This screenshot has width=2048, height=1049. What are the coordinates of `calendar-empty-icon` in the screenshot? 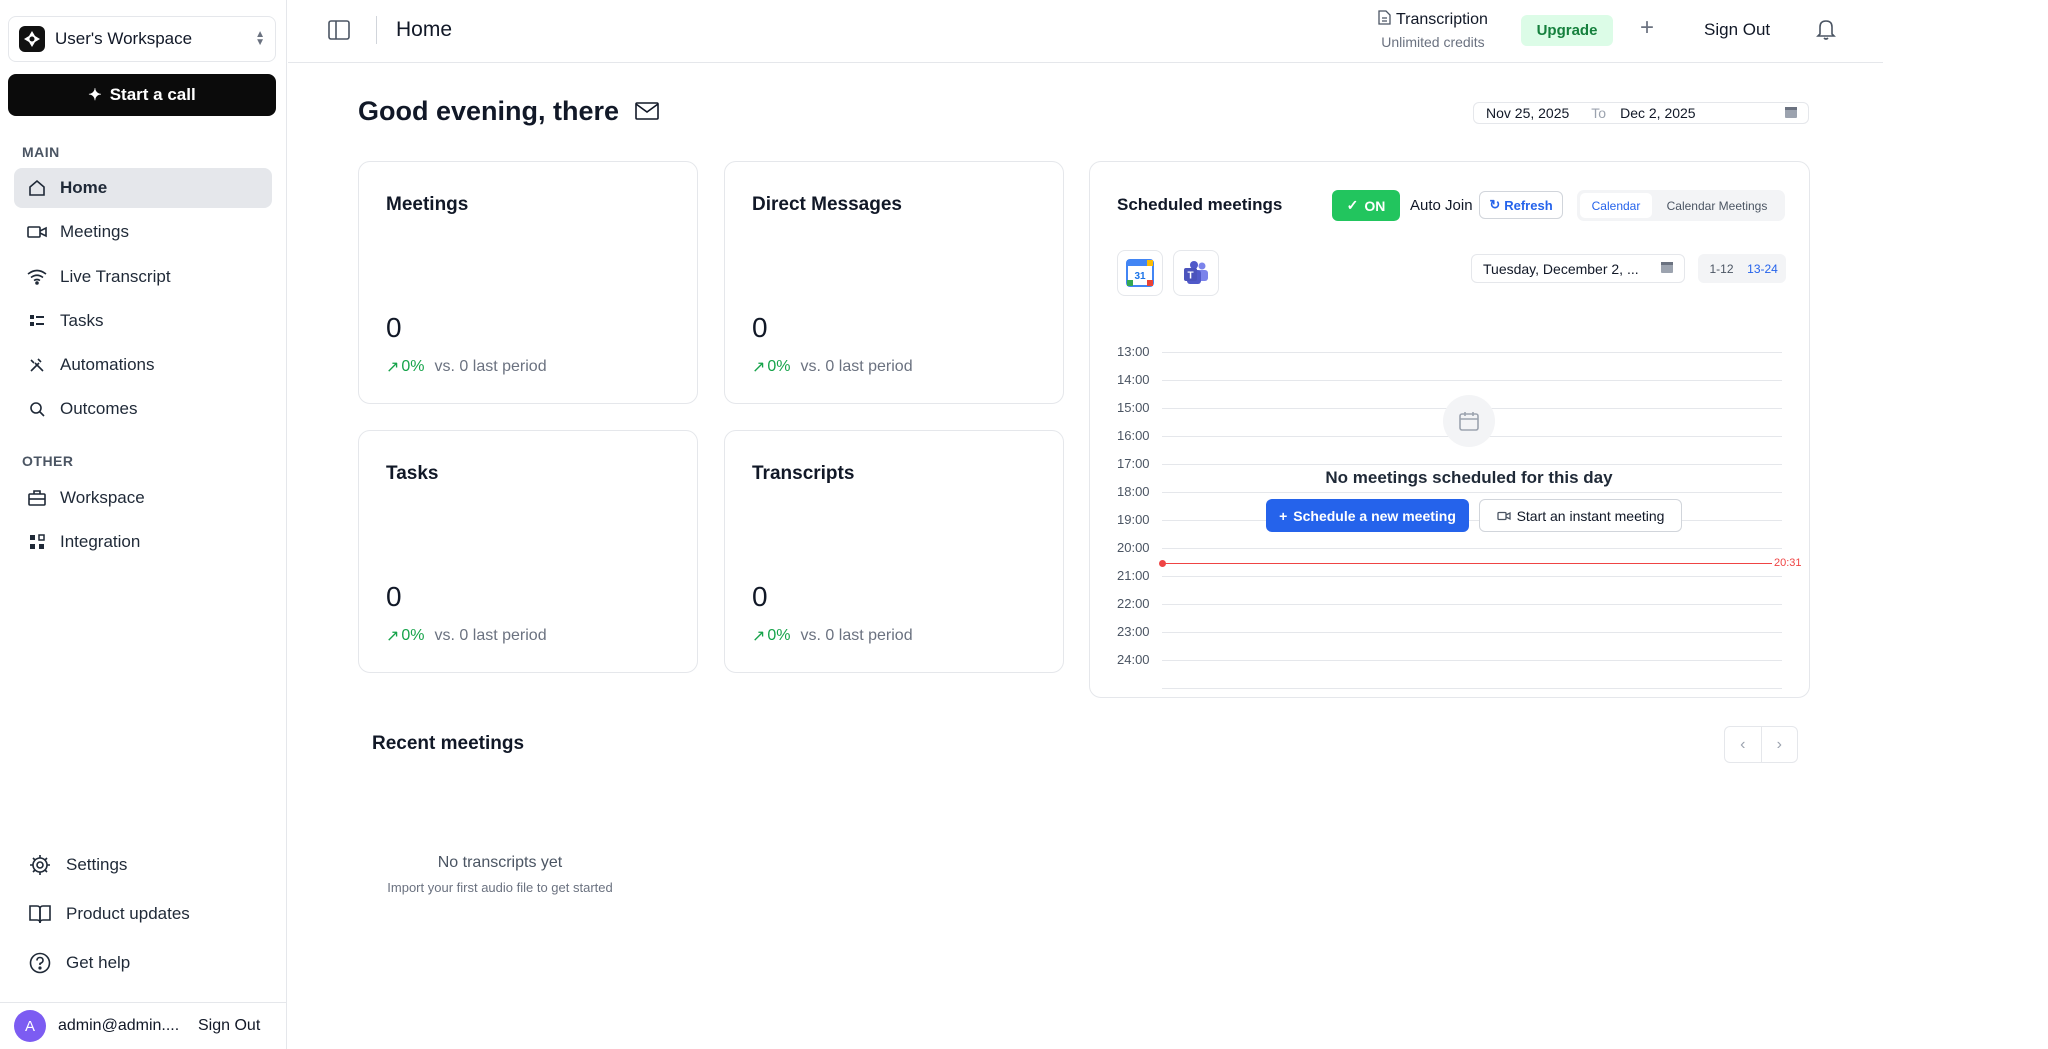 It's located at (1469, 421).